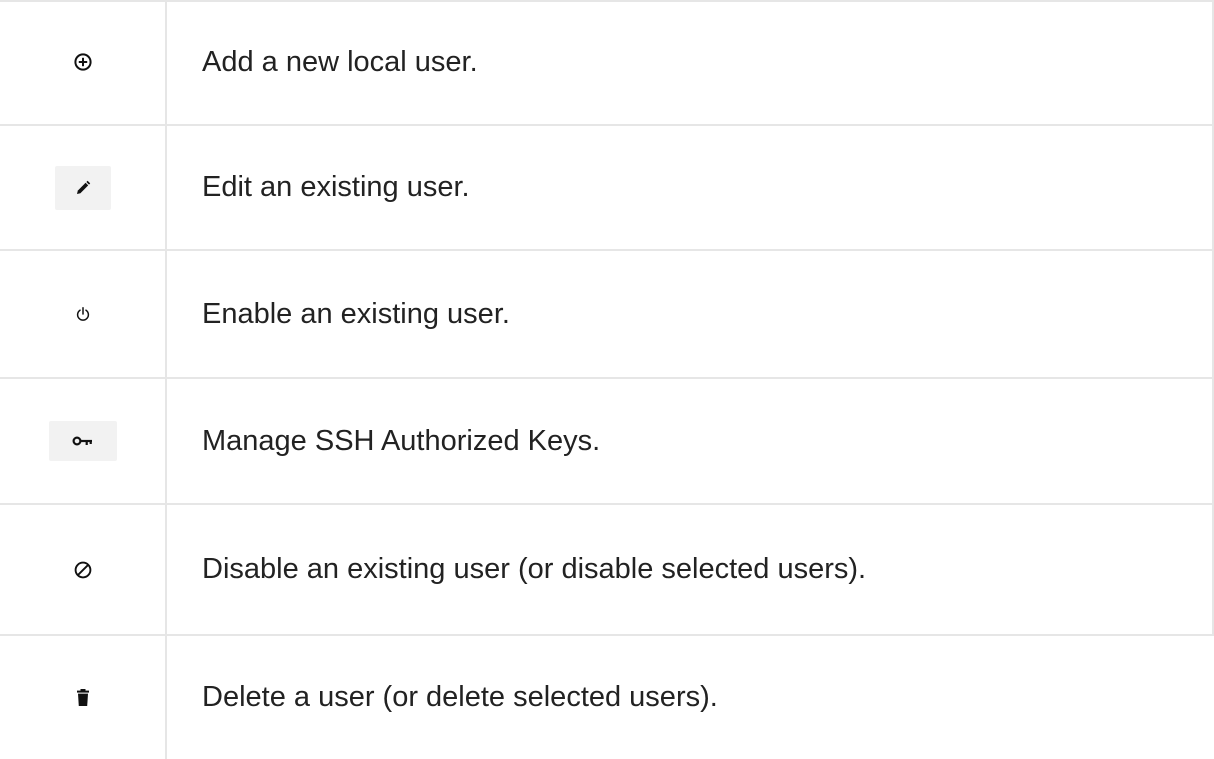 Image resolution: width=1214 pixels, height=759 pixels. Describe the element at coordinates (356, 313) in the screenshot. I see `row-description: Enable an existing user.` at that location.